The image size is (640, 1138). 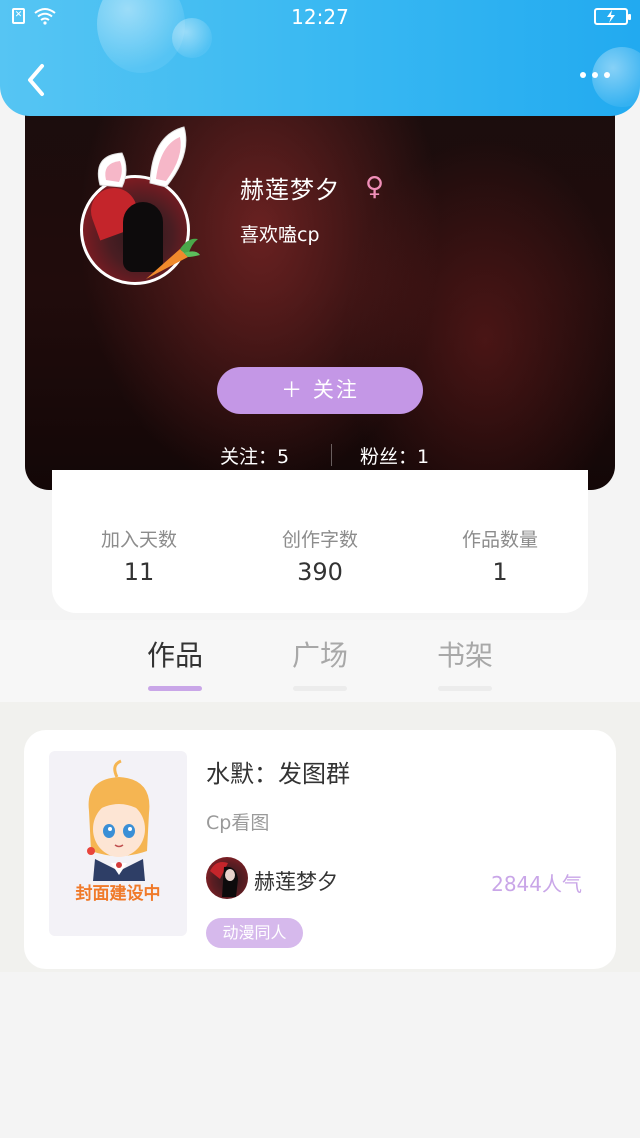 What do you see at coordinates (464, 655) in the screenshot?
I see `tab-label: 书架` at bounding box center [464, 655].